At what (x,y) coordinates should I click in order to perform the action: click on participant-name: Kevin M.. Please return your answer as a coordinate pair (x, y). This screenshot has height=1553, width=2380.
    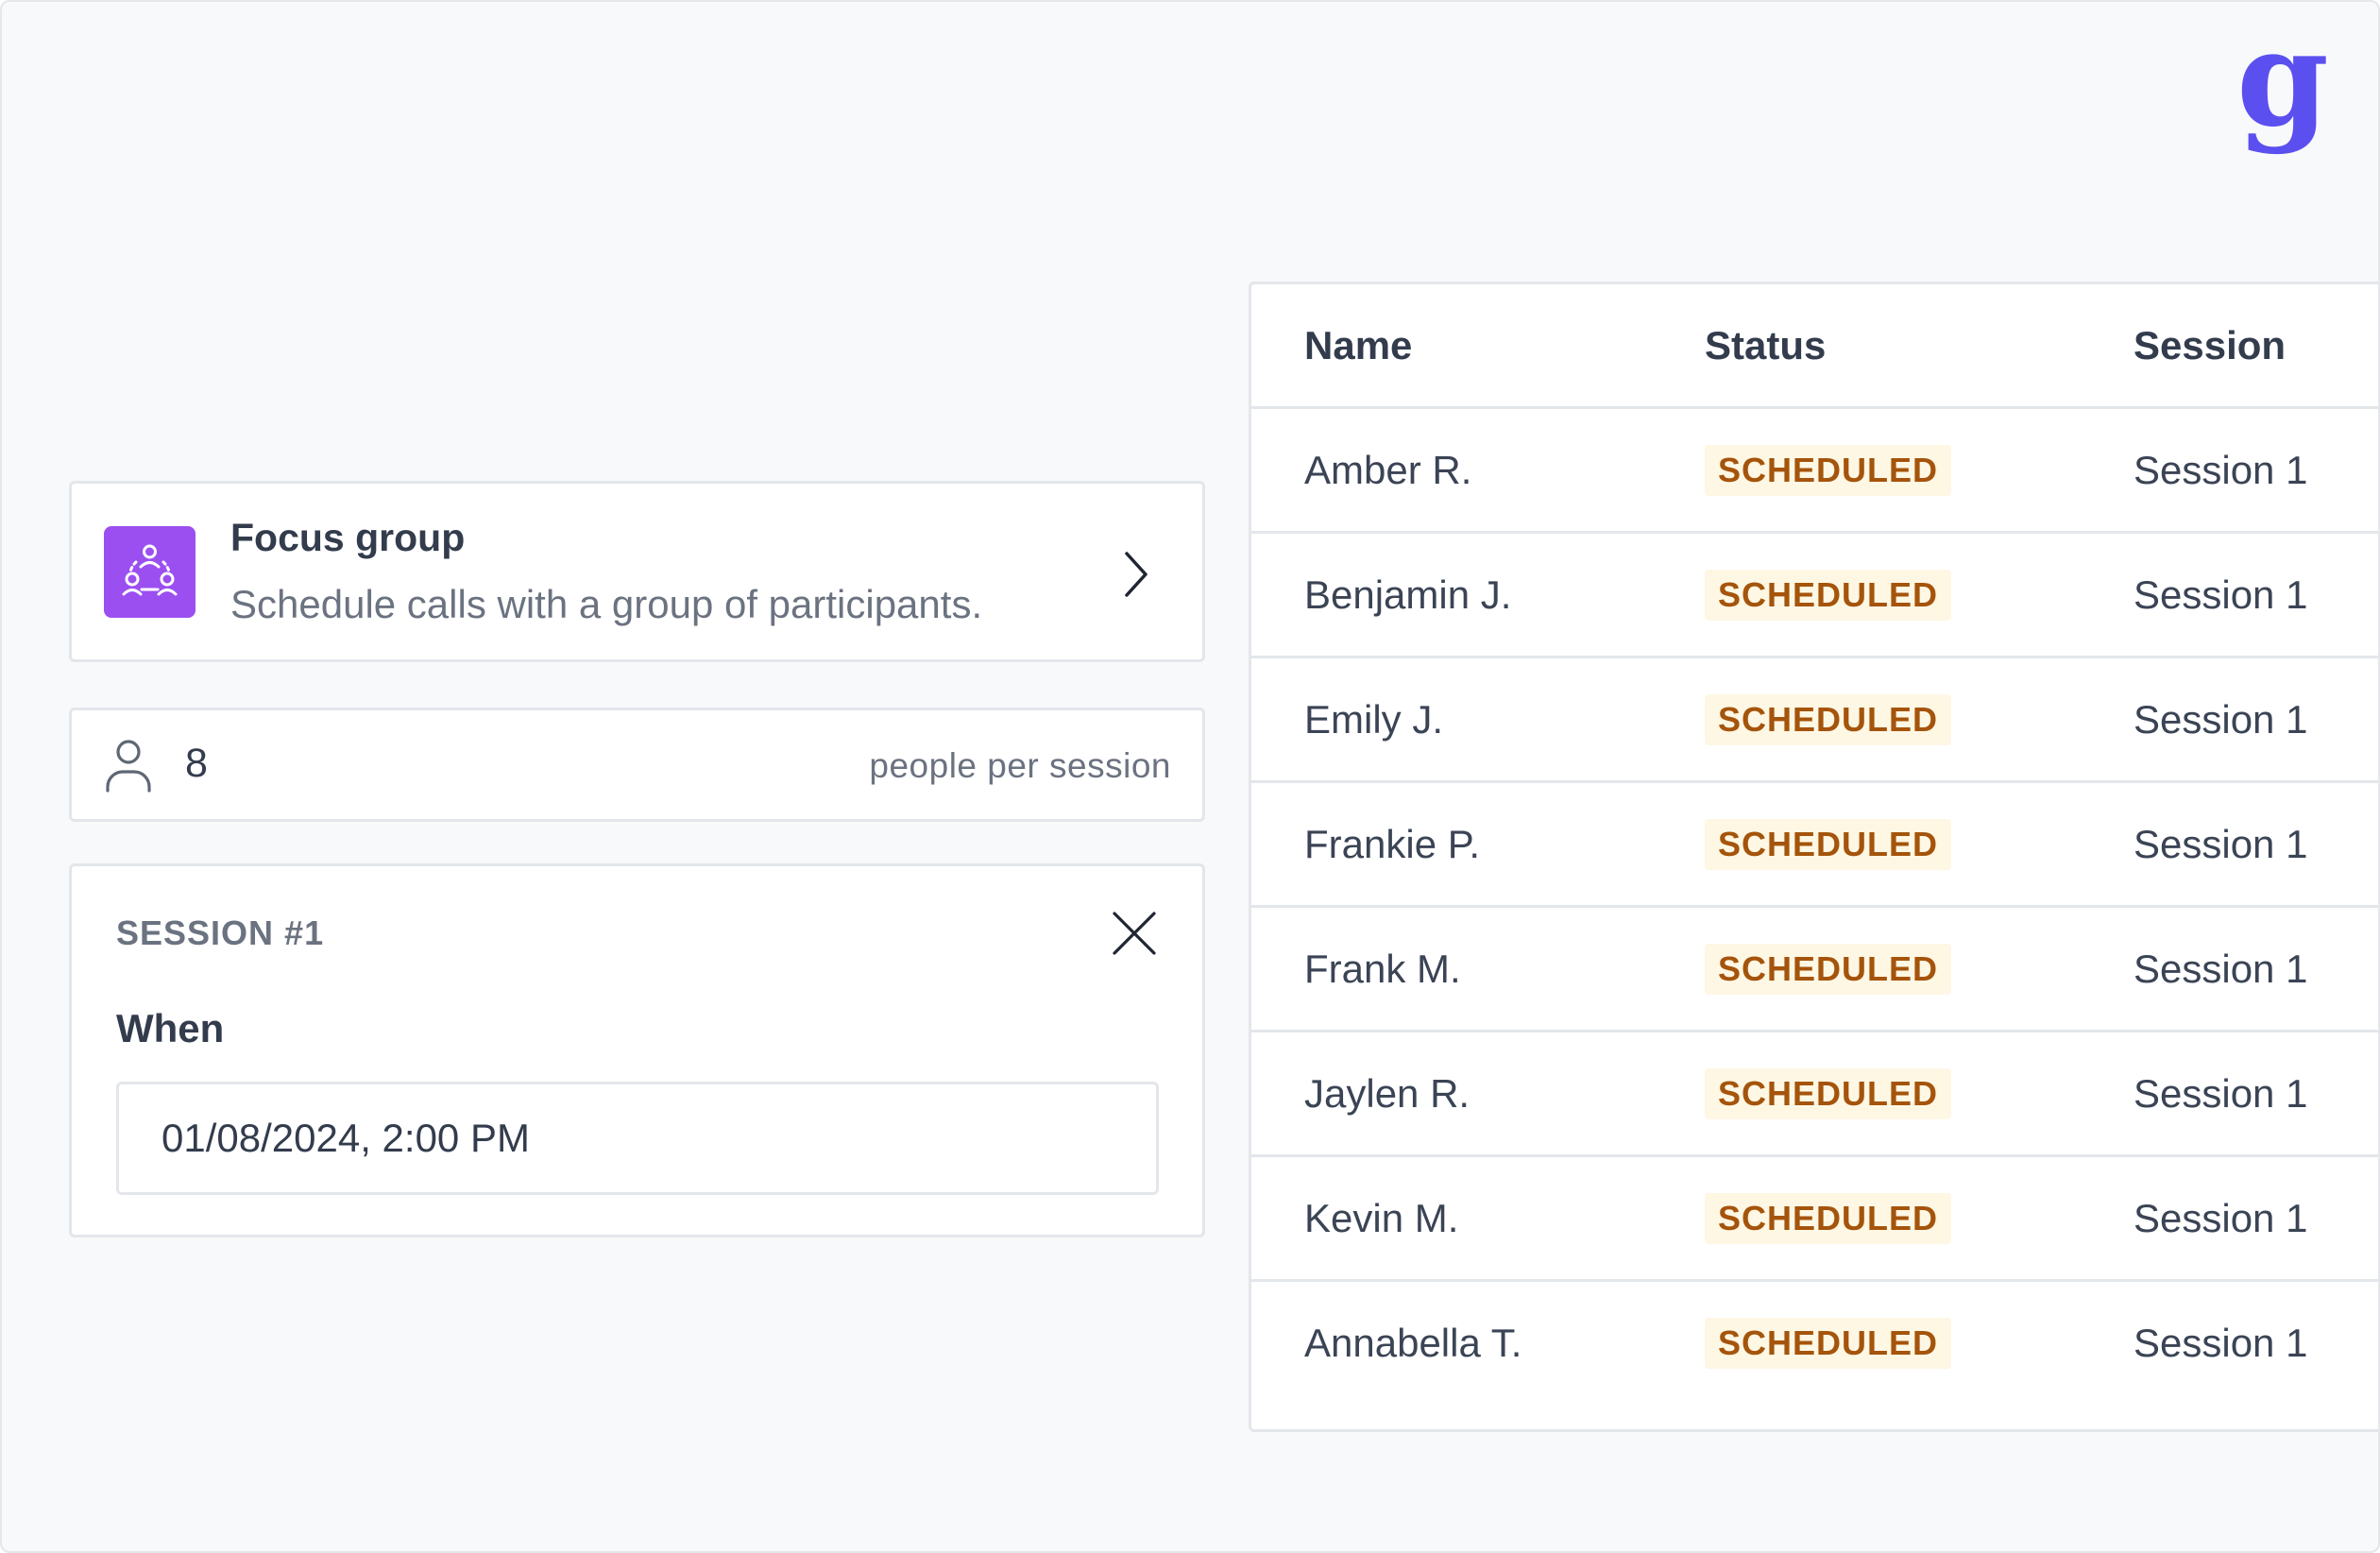
    Looking at the image, I should click on (1381, 1218).